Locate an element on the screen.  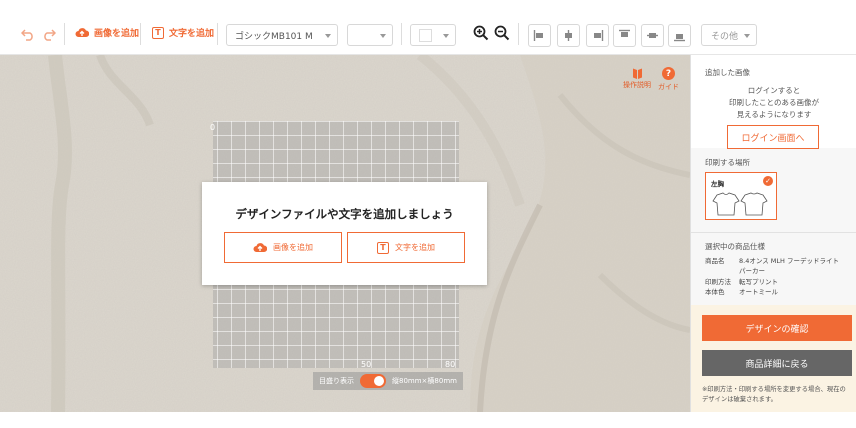
align-middle-icon is located at coordinates (652, 35).